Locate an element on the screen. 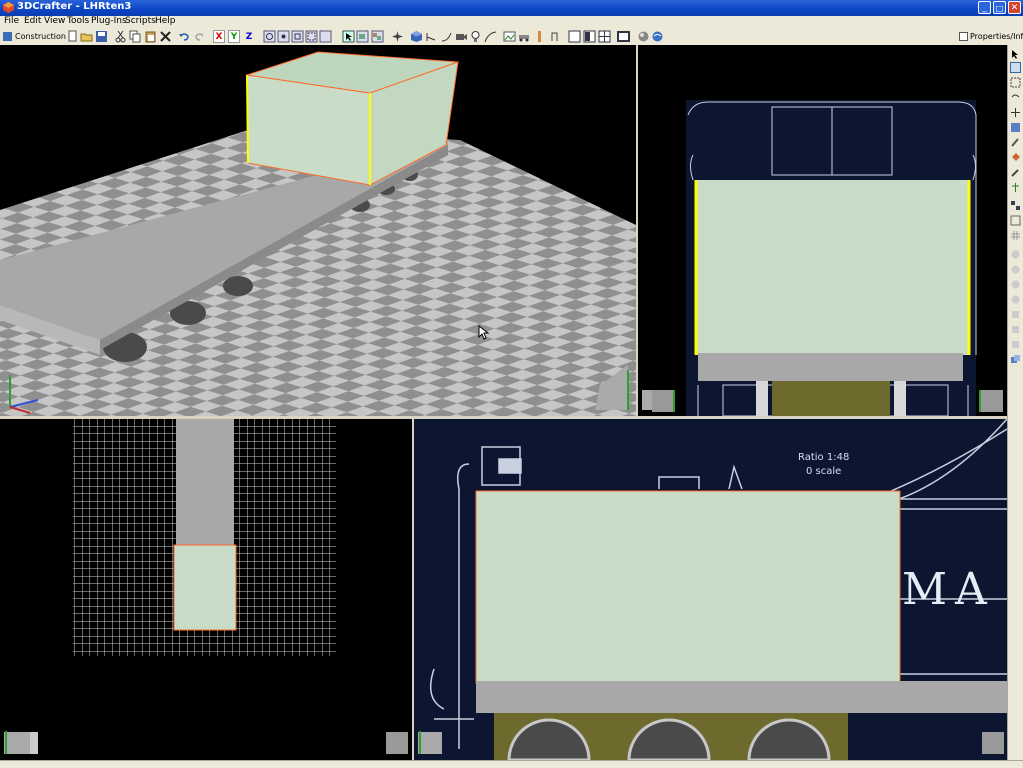  zoom-extents-icon is located at coordinates (269, 36).